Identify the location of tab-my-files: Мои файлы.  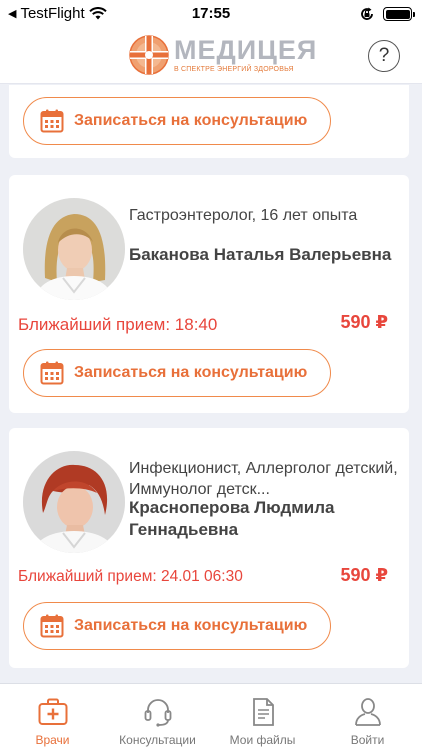
(262, 717).